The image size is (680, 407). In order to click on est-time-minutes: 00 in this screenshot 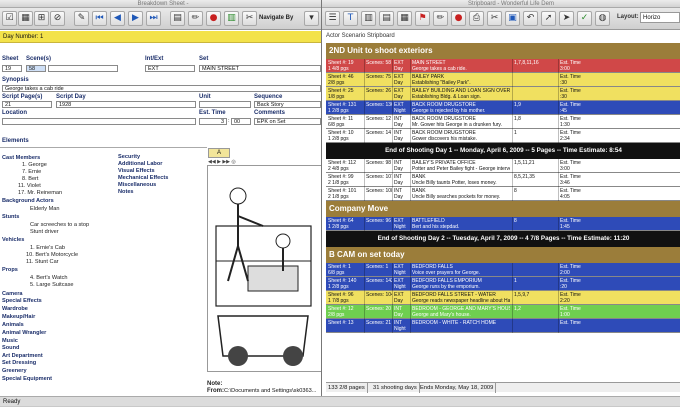, I will do `click(241, 121)`.